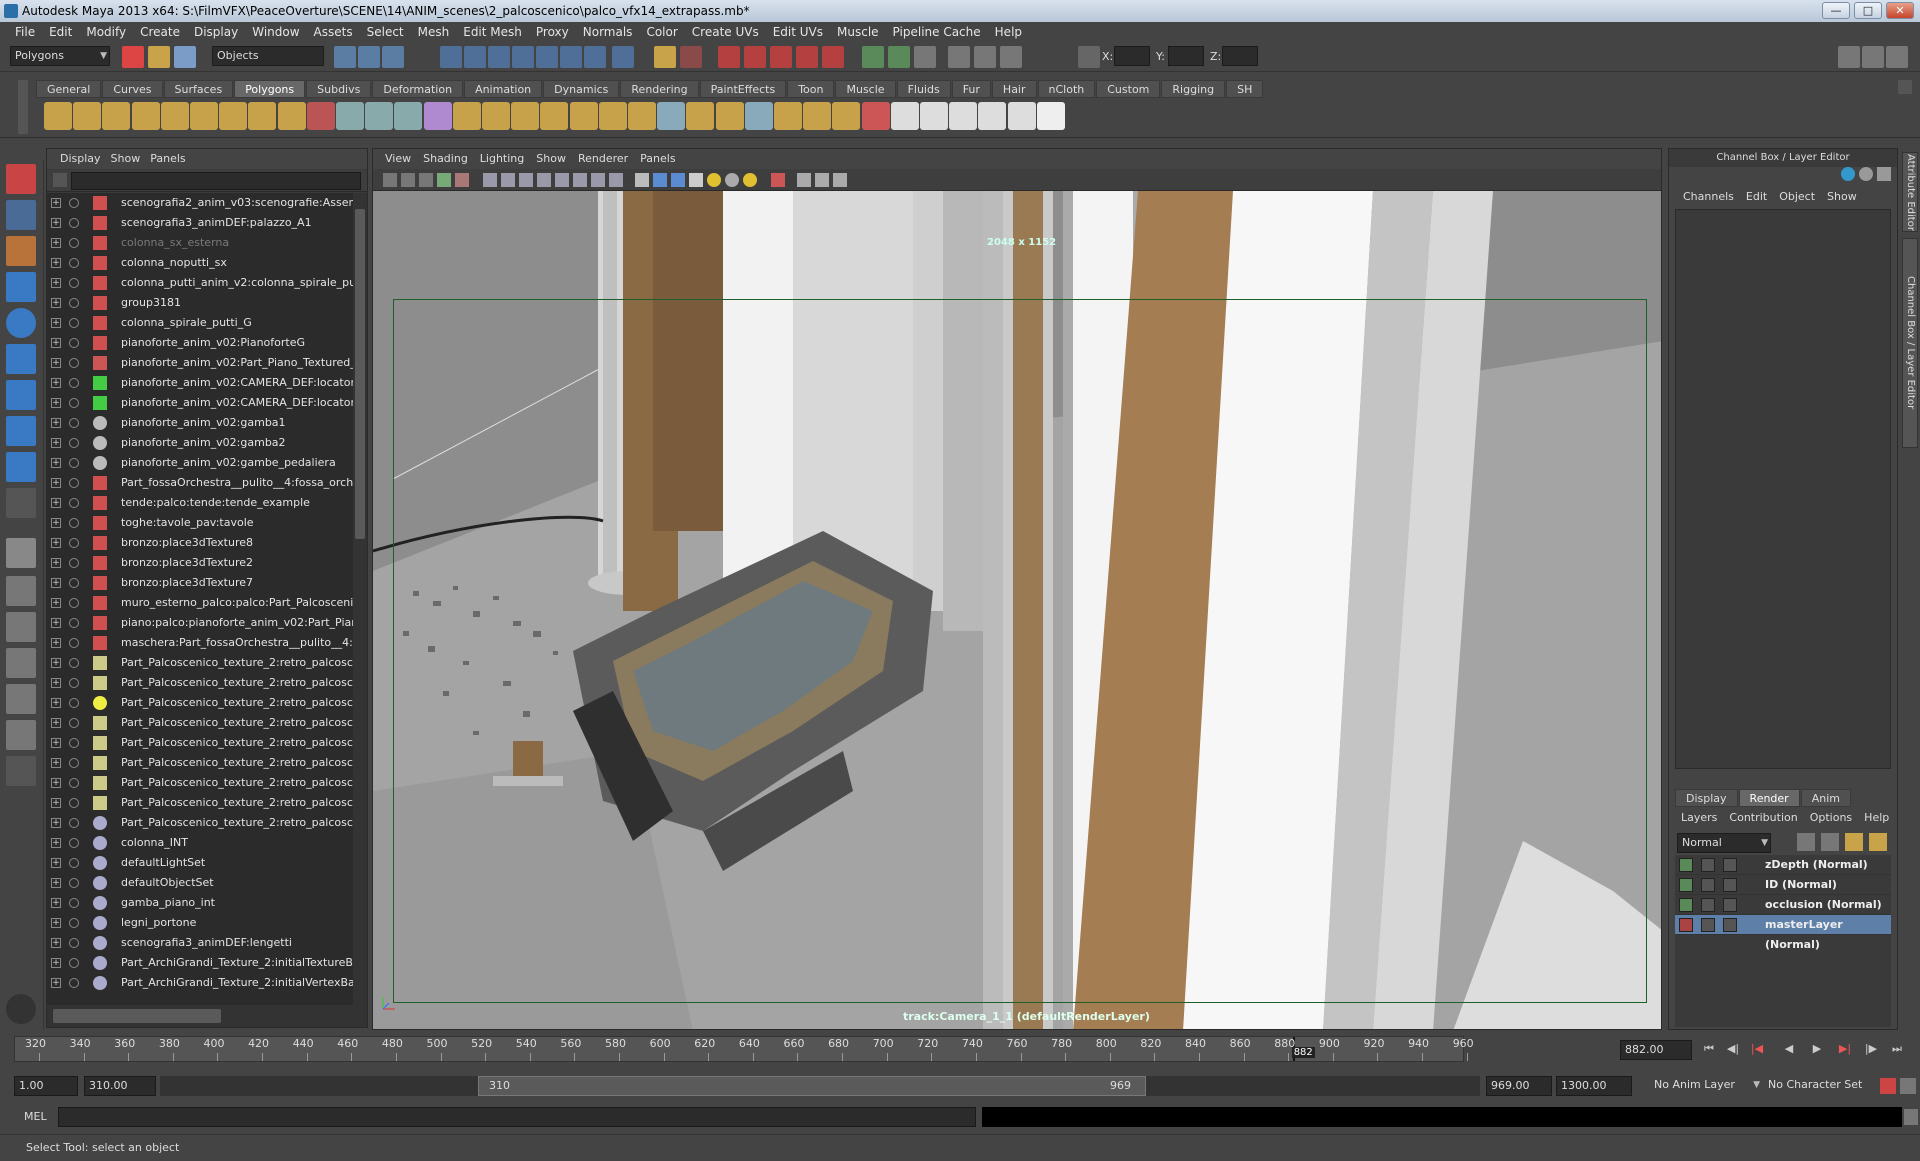 The width and height of the screenshot is (1920, 1161). What do you see at coordinates (408, 180) in the screenshot?
I see `camera-attributes-icon` at bounding box center [408, 180].